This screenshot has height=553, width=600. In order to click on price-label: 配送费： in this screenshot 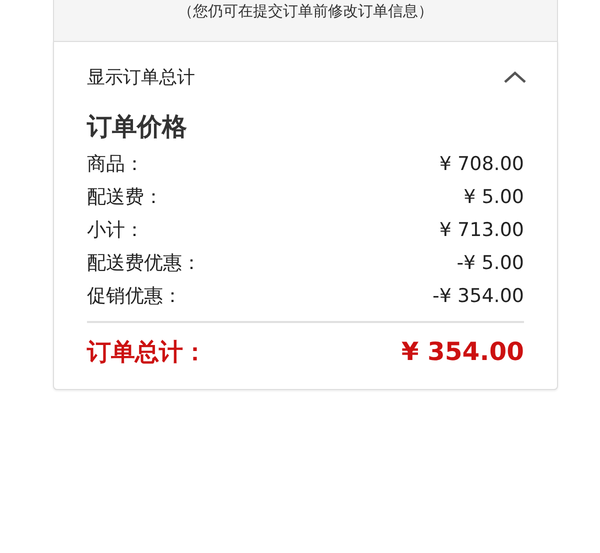, I will do `click(125, 197)`.